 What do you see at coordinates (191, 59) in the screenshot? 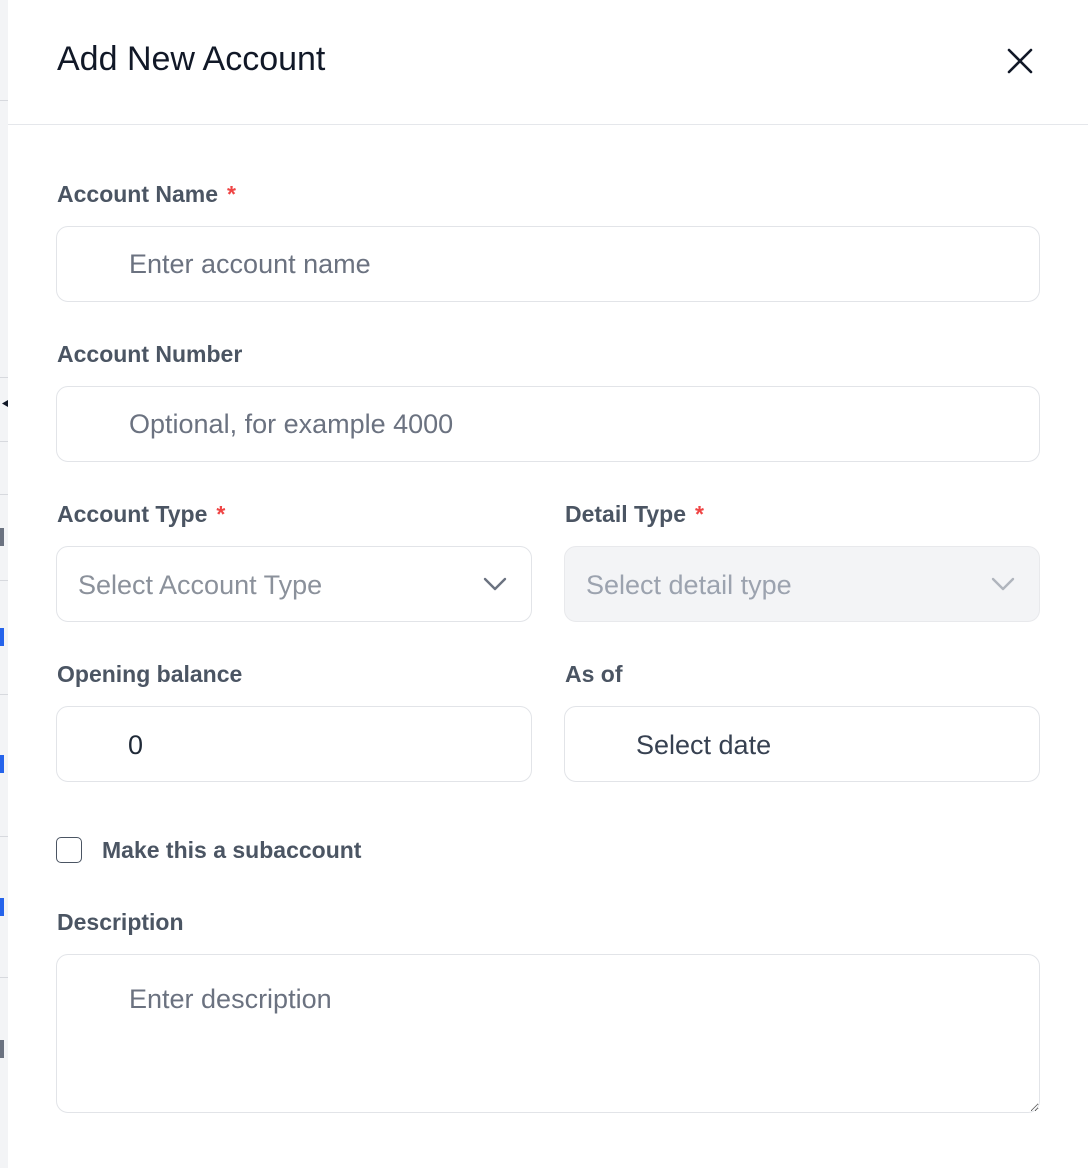
I see `drawer-title: Add New Account` at bounding box center [191, 59].